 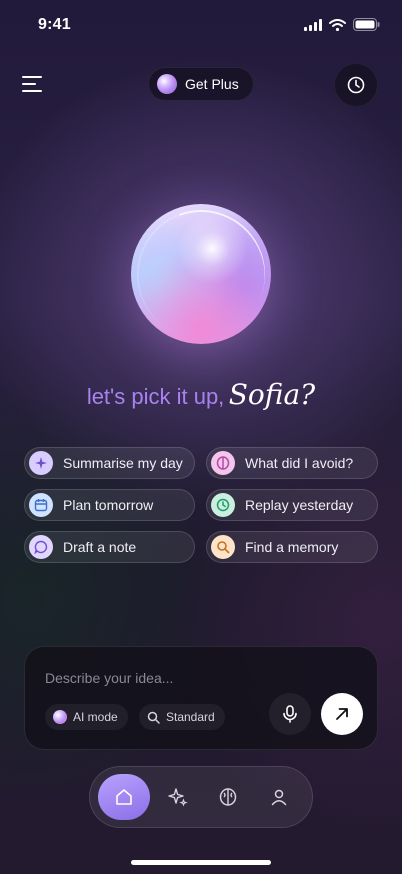 I want to click on menu-button, so click(x=34, y=84).